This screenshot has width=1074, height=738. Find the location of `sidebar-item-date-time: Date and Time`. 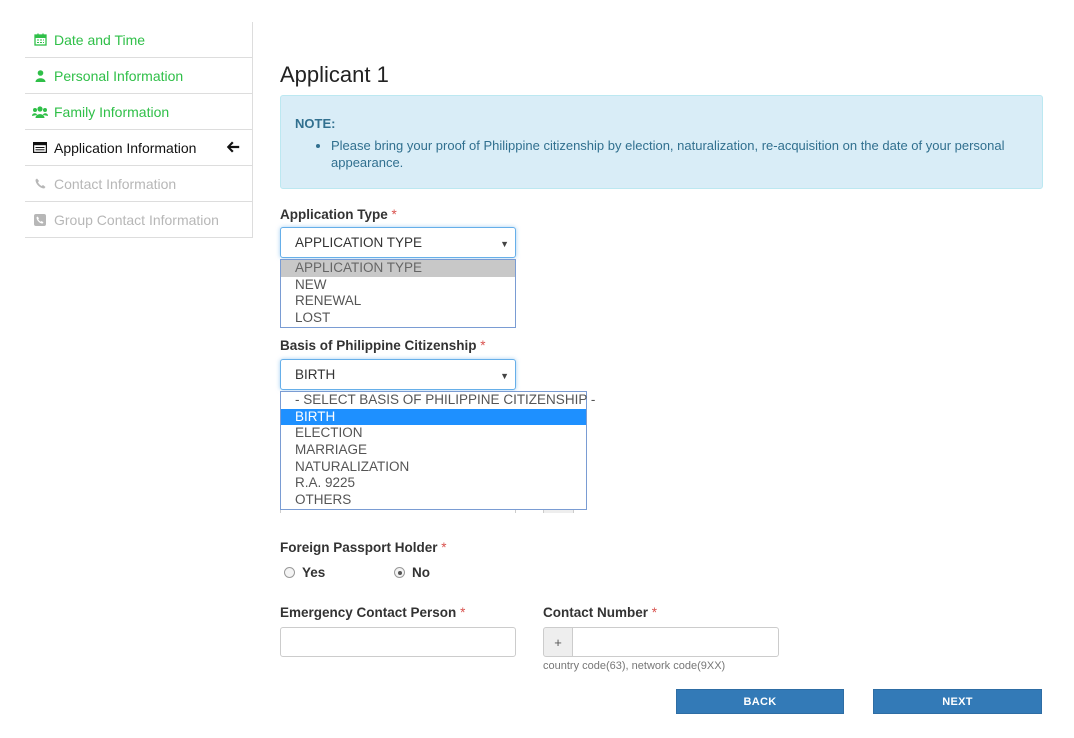

sidebar-item-date-time: Date and Time is located at coordinates (138, 40).